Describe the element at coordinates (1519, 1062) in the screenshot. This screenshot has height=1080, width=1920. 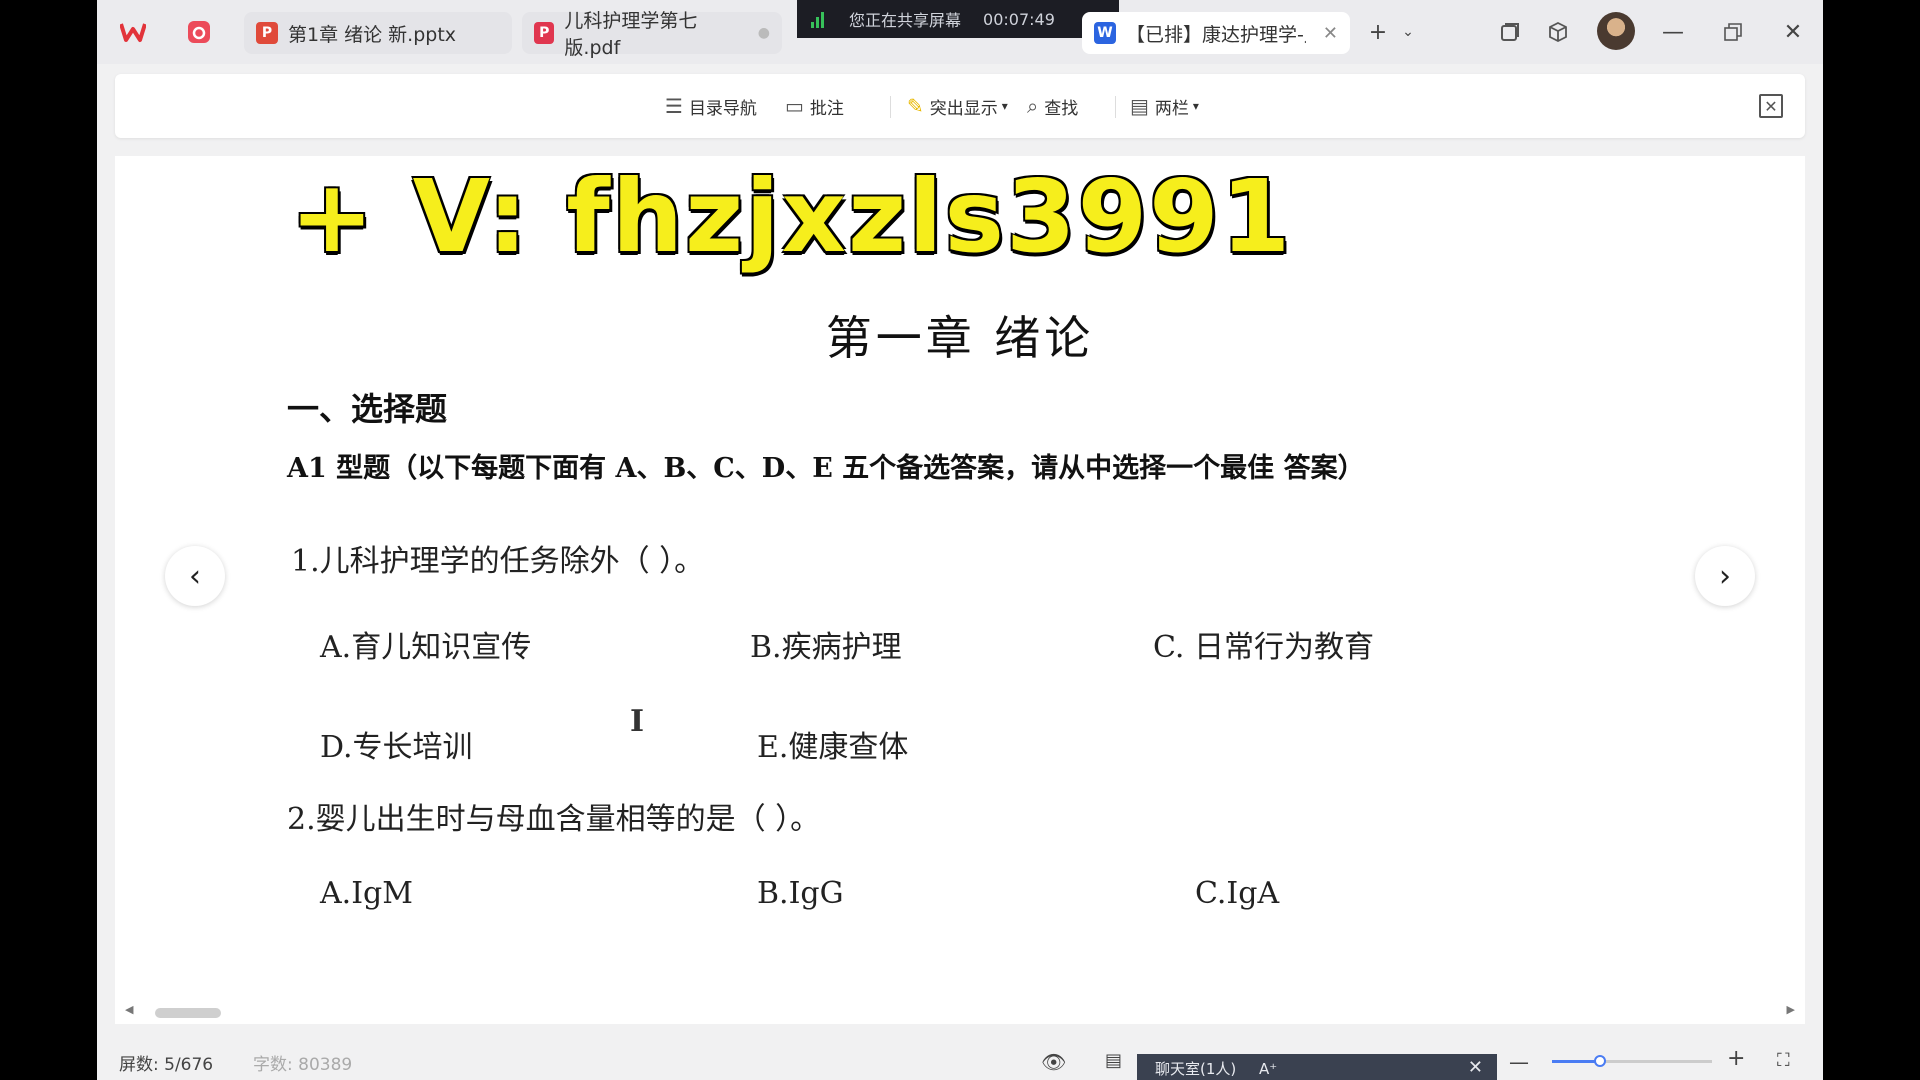
I see `zoom-out-icon: —` at that location.